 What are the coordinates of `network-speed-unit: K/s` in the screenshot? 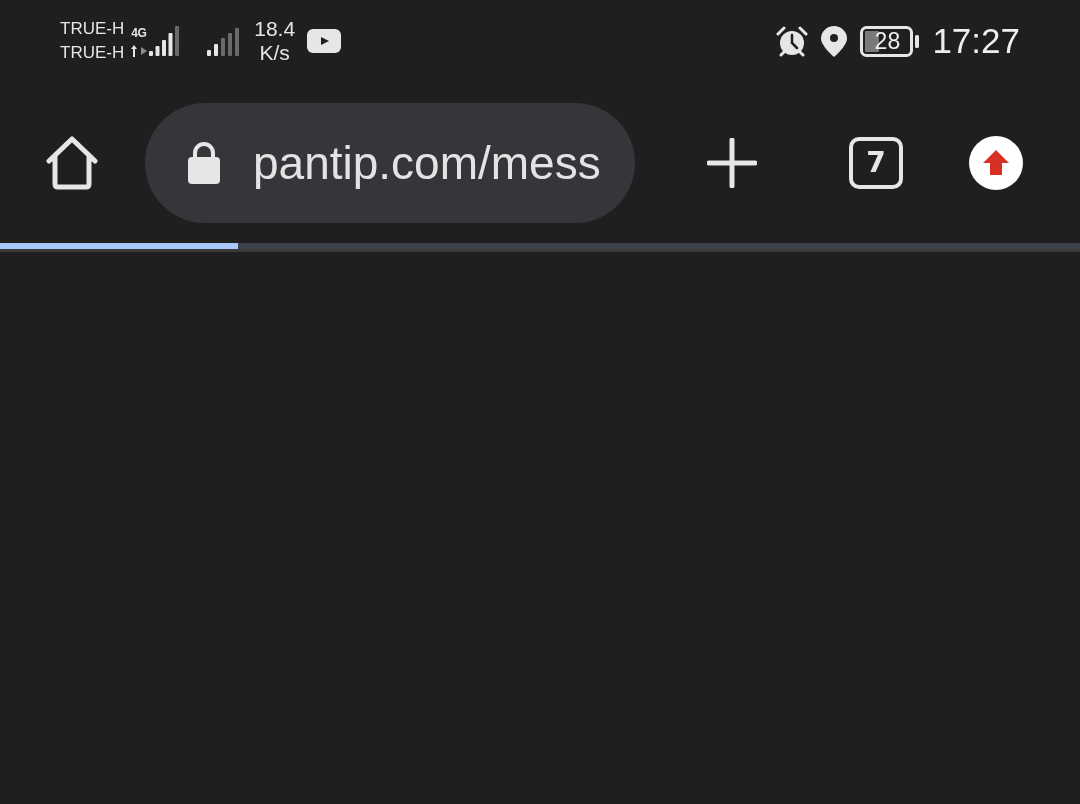 It's located at (274, 53).